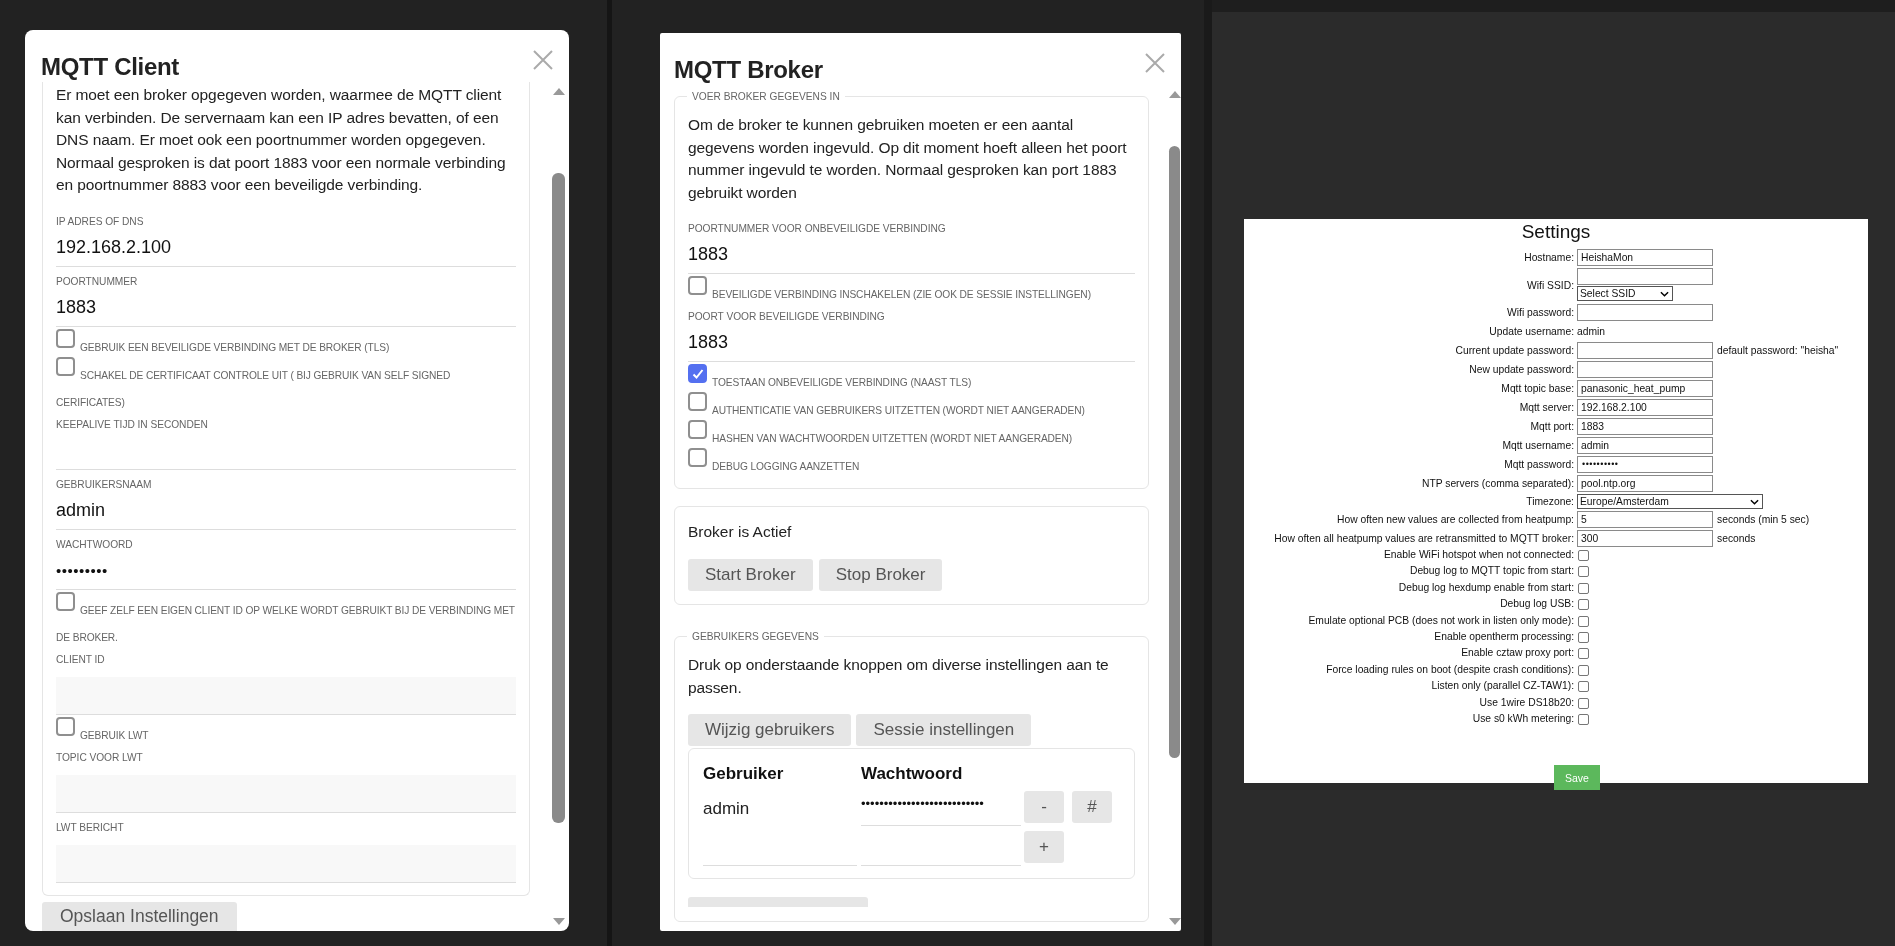  What do you see at coordinates (817, 229) in the screenshot?
I see `field-label: POORTNUMMER VOOR ONBEVEILIGDE VERBINDING` at bounding box center [817, 229].